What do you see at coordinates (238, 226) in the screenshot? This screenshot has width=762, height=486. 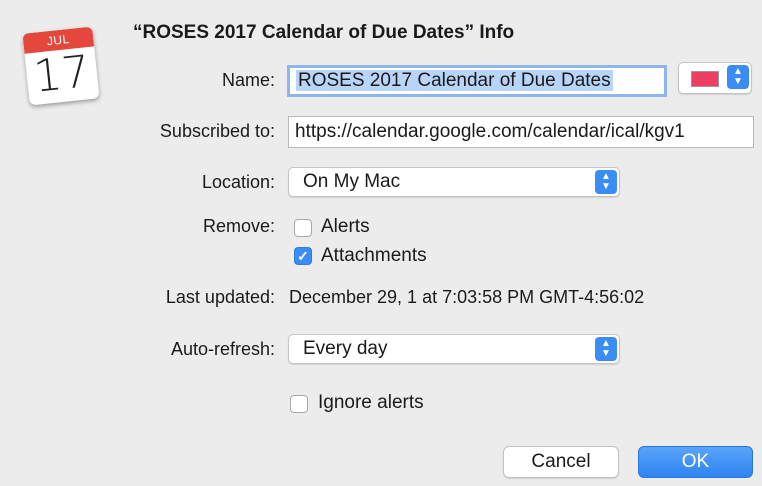 I see `remove-label: Remove:` at bounding box center [238, 226].